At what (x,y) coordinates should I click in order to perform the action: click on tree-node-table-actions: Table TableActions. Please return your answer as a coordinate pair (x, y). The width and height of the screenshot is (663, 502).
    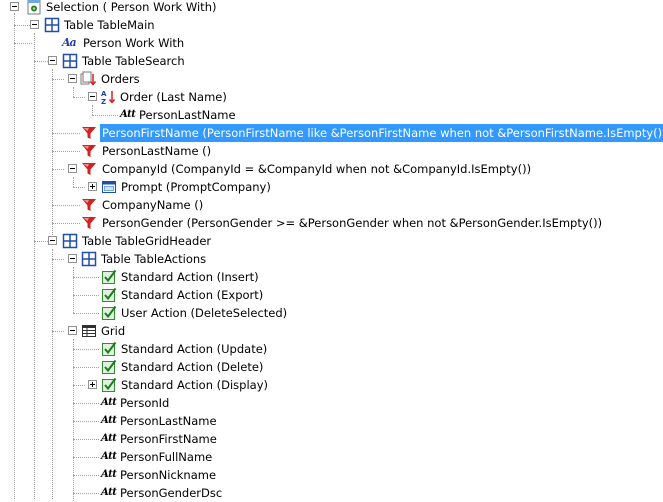
    Looking at the image, I should click on (331, 259).